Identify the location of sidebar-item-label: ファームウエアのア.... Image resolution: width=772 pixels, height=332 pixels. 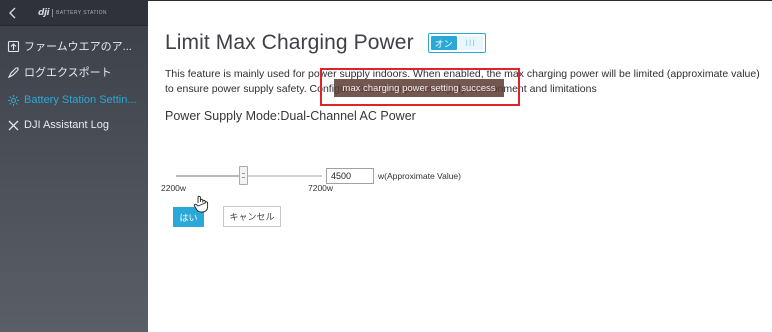
(78, 47).